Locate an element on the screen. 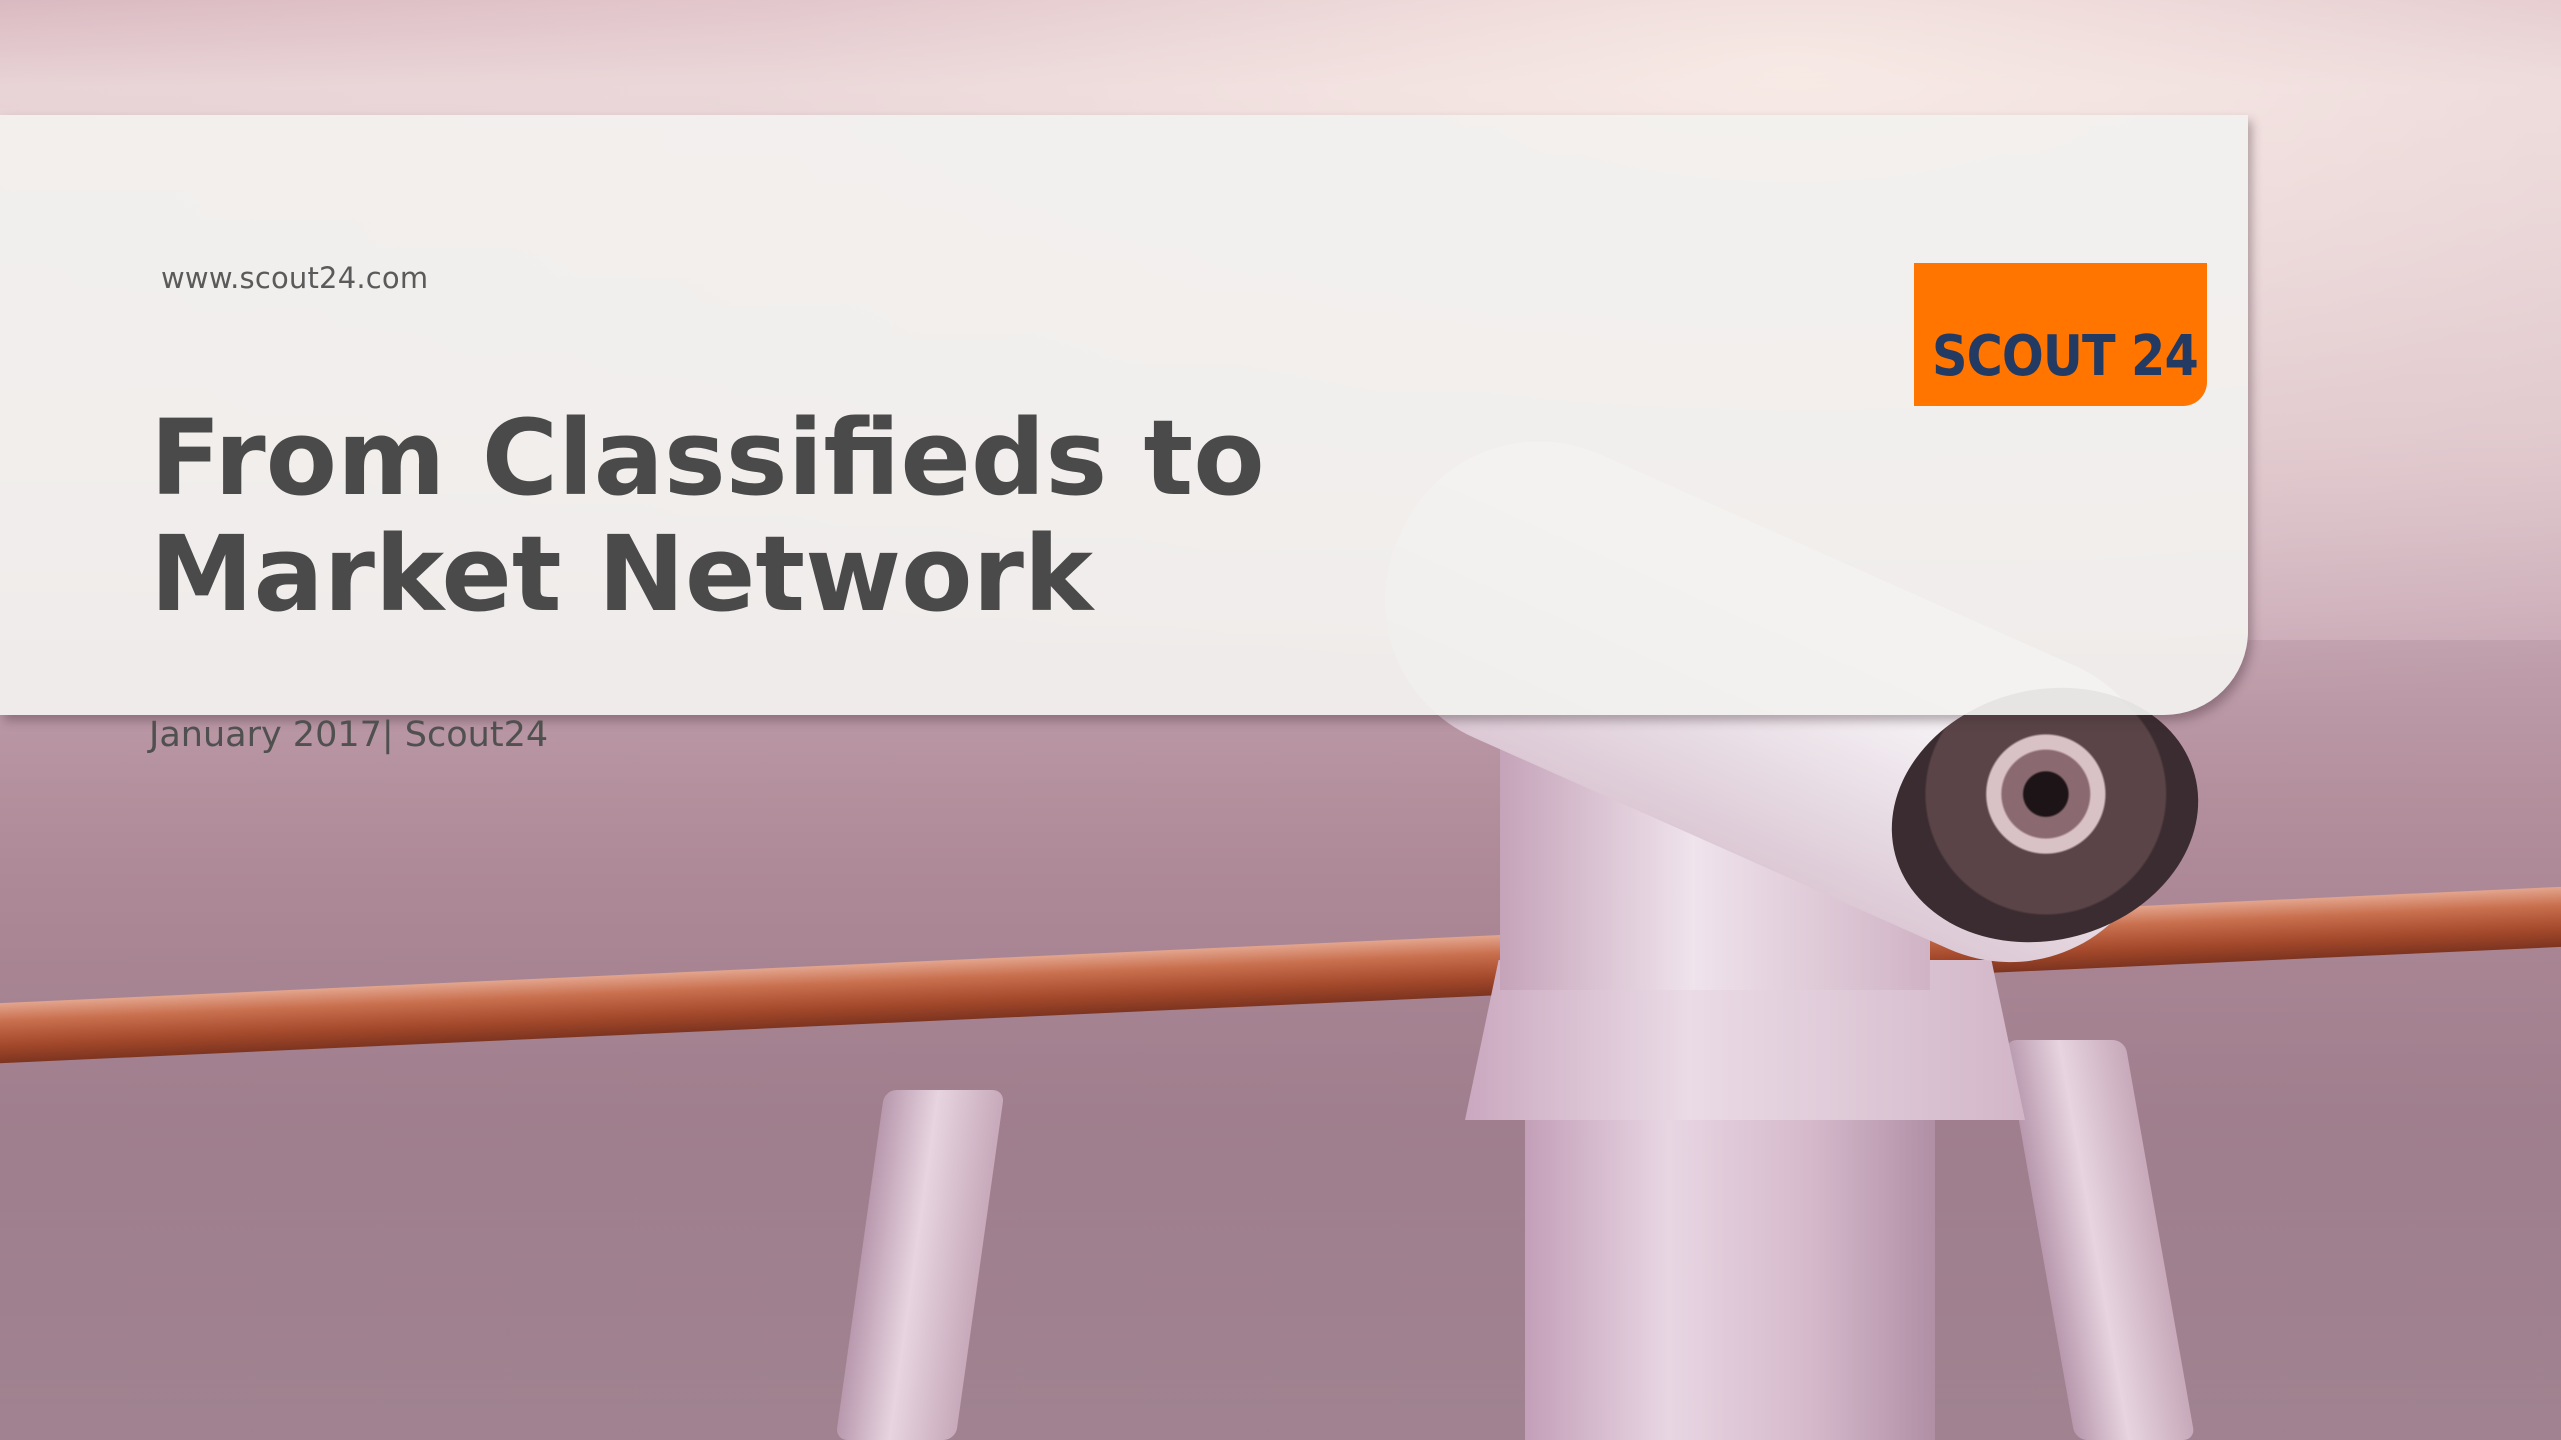 This screenshot has width=2561, height=1440. slide-title: From Classifieds to Market Network is located at coordinates (707, 516).